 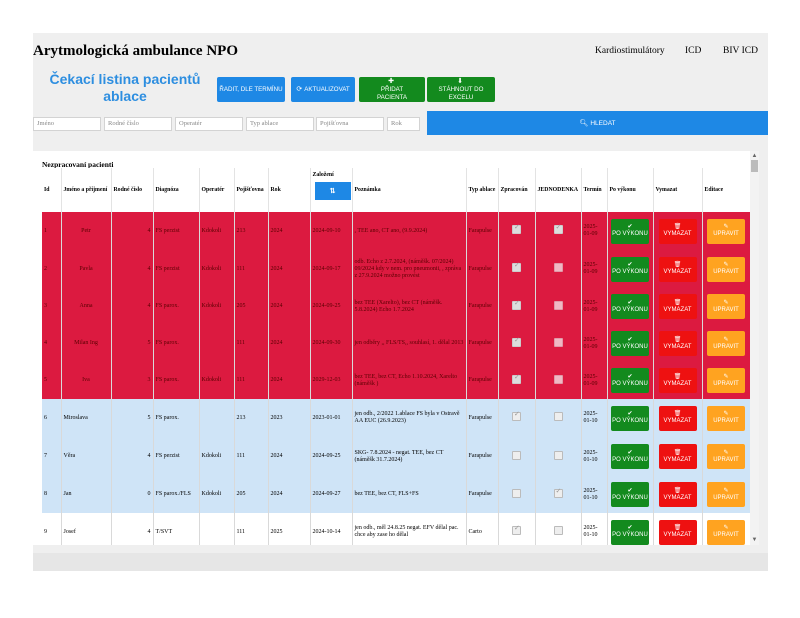 What do you see at coordinates (138, 124) in the screenshot?
I see `filter-rodne-cislo-input: Rodné číslo` at bounding box center [138, 124].